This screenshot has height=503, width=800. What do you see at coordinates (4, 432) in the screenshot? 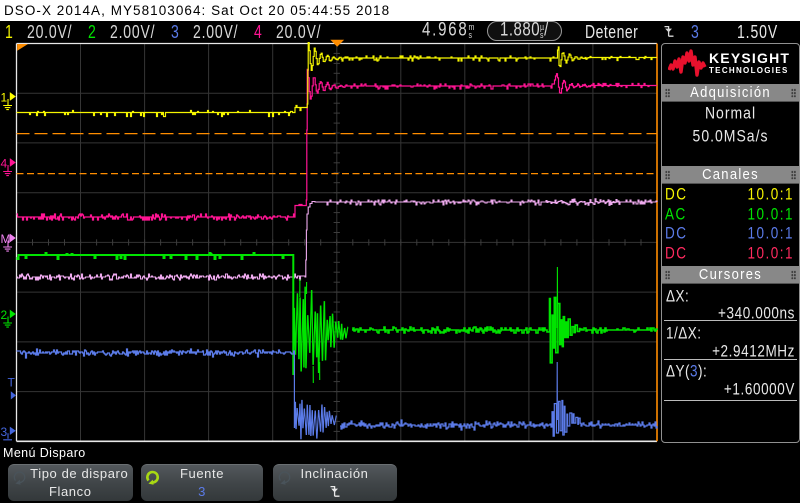
I see `svg-text: 3` at bounding box center [4, 432].